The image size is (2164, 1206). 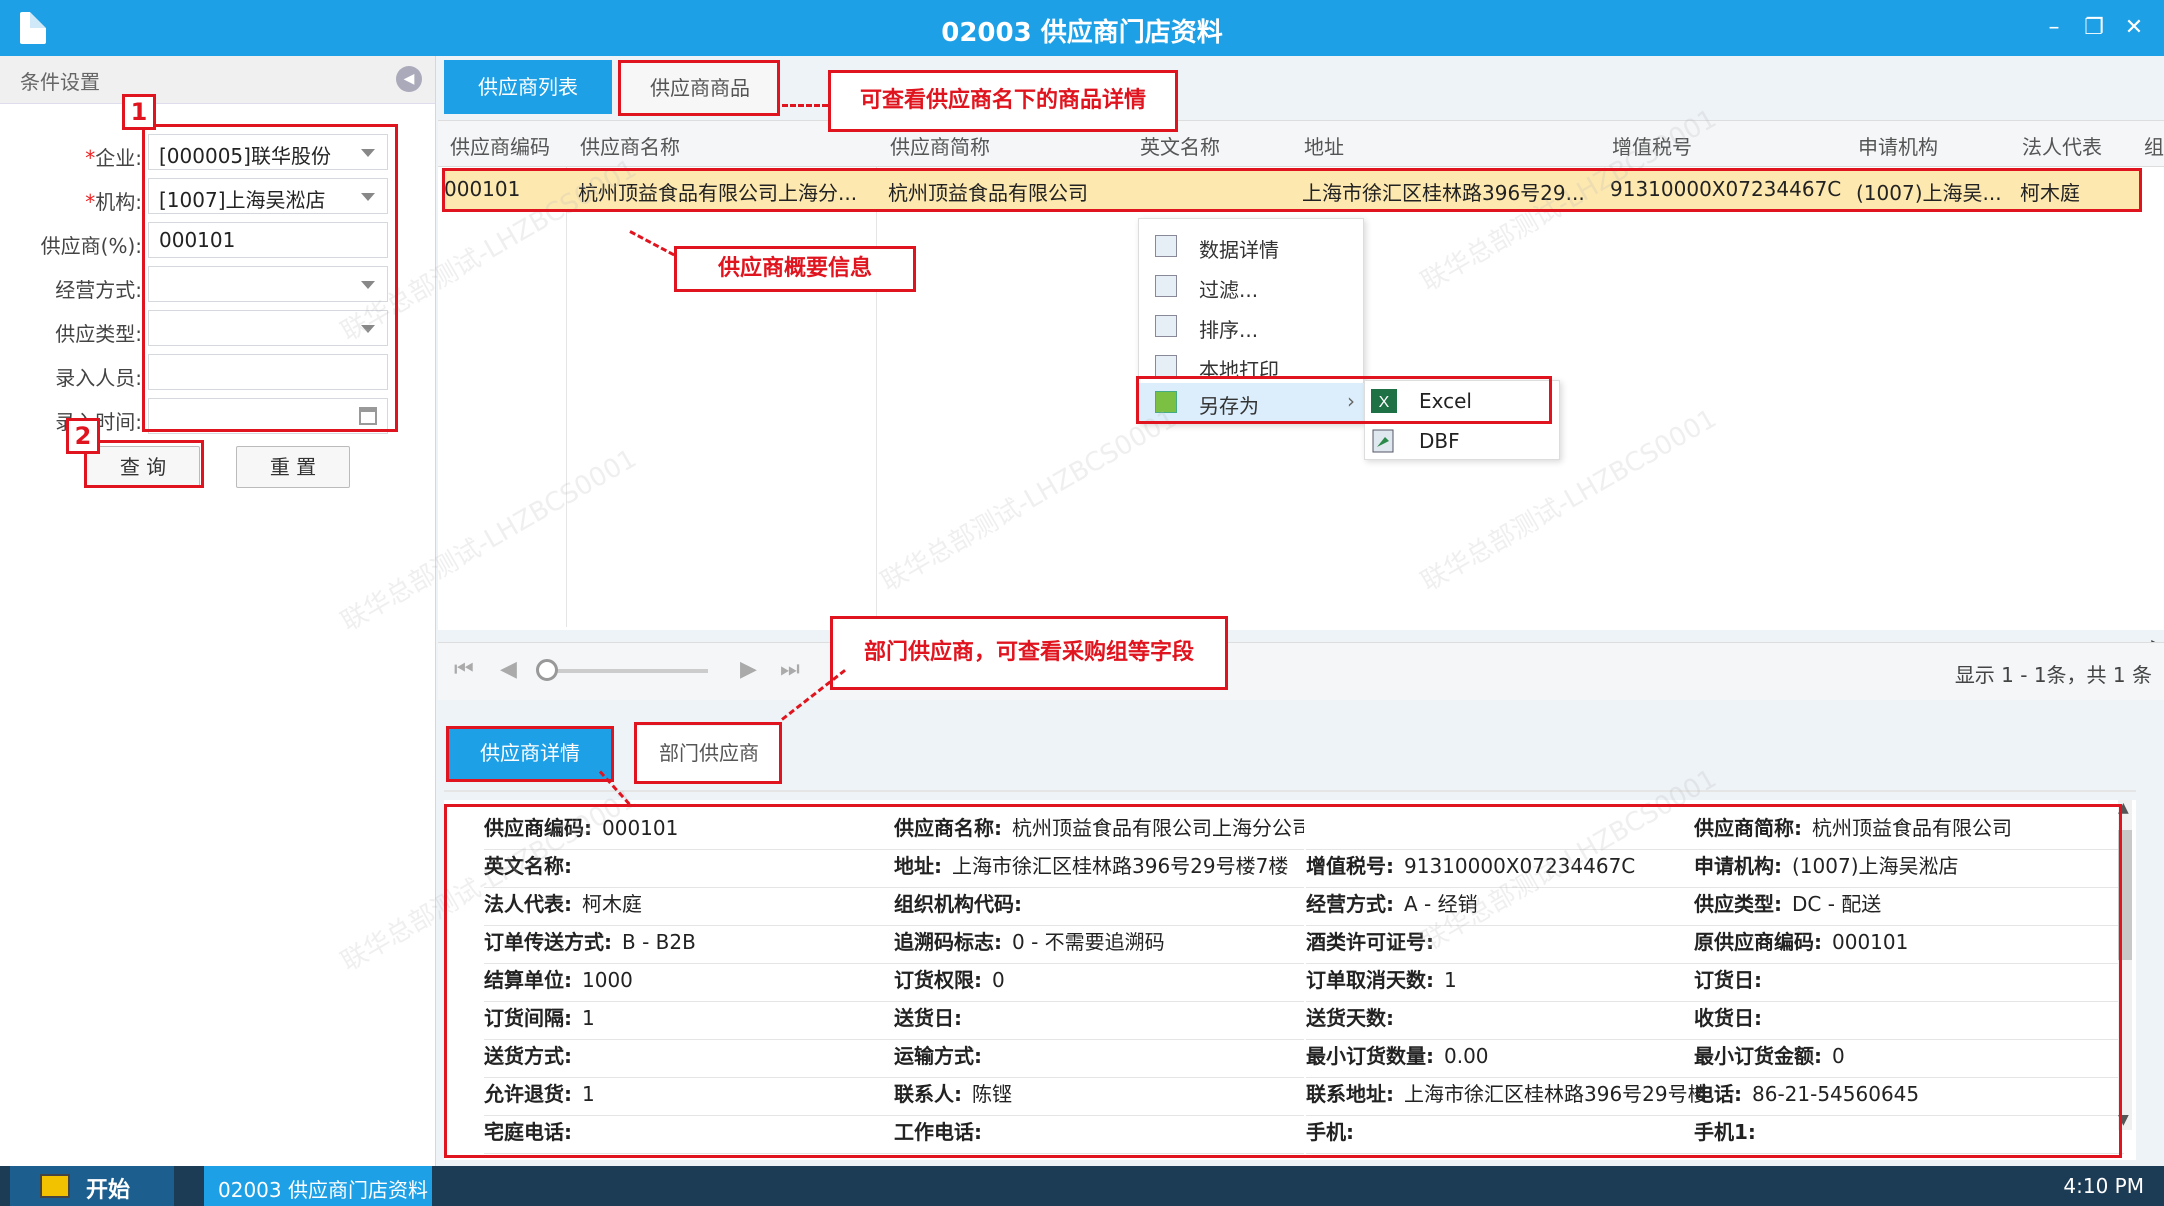 I want to click on menu-item-data-detail: 数据详情, so click(x=1252, y=246).